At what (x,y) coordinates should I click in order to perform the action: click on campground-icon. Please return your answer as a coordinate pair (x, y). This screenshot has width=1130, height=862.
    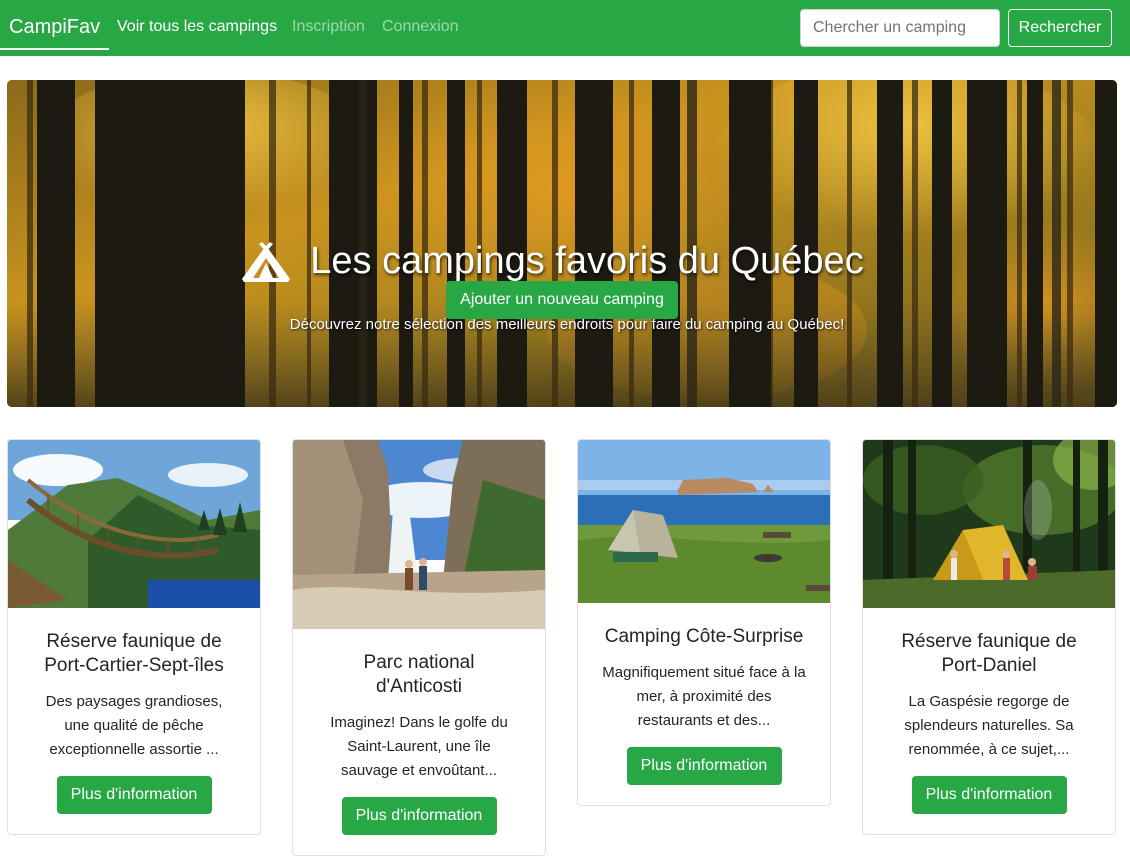
    Looking at the image, I should click on (266, 261).